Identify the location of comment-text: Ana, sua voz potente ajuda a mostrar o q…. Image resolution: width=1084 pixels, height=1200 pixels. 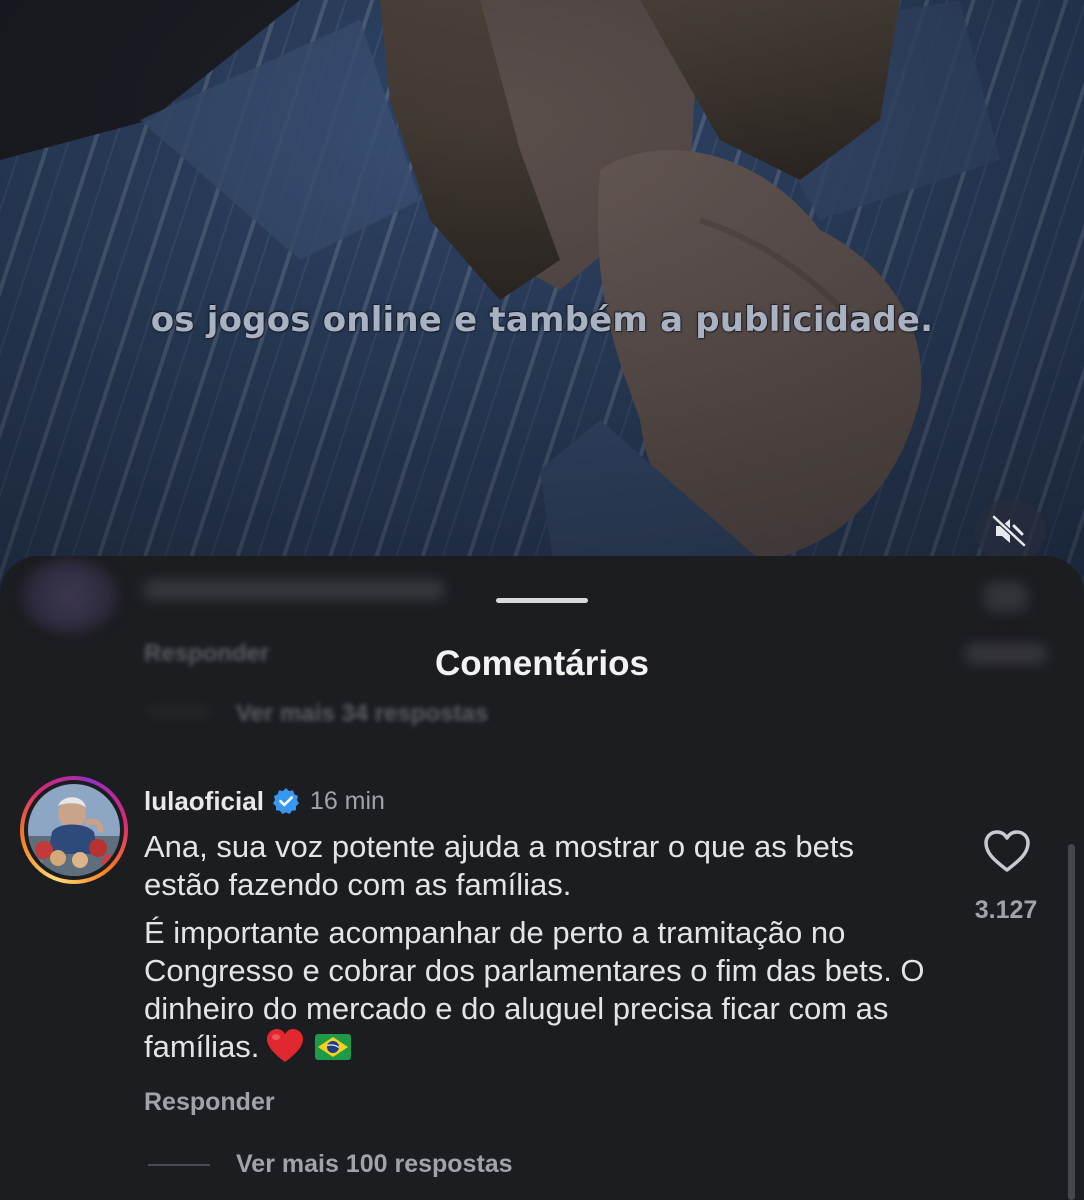
(539, 947).